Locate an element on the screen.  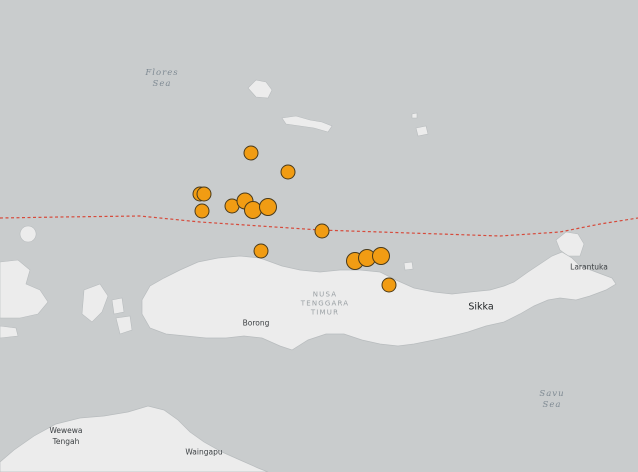
town-label-borong: Borong is located at coordinates (256, 323).